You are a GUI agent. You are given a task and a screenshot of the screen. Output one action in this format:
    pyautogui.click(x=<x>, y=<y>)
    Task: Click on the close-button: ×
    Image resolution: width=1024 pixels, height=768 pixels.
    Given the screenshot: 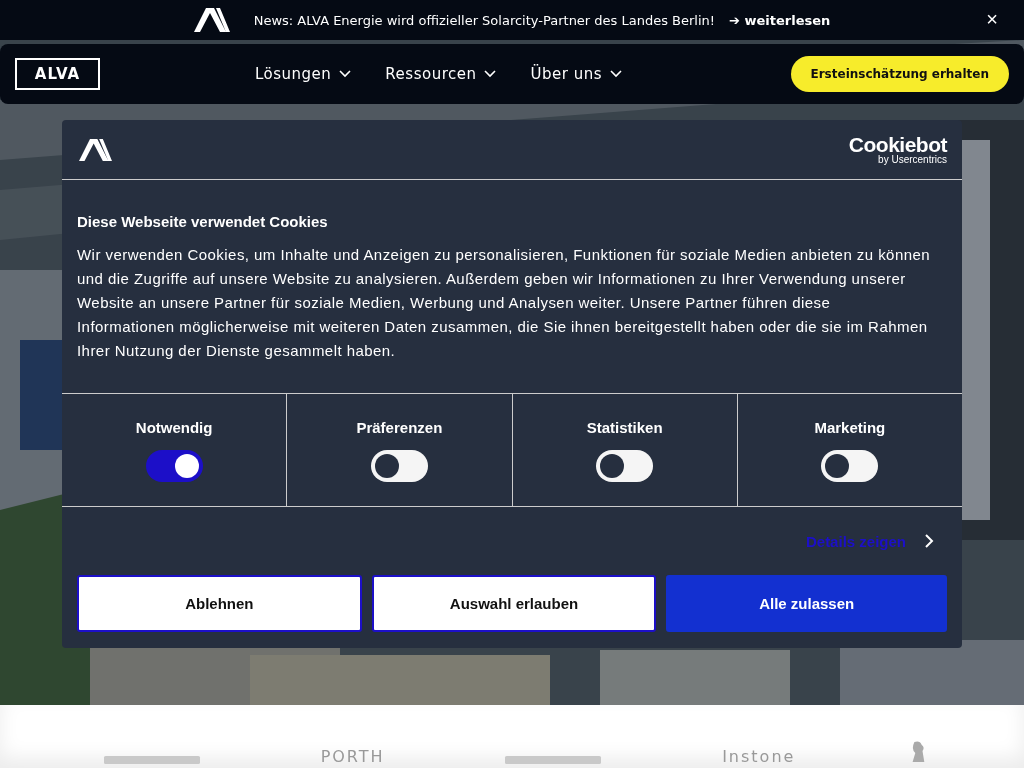 What is the action you would take?
    pyautogui.click(x=992, y=19)
    